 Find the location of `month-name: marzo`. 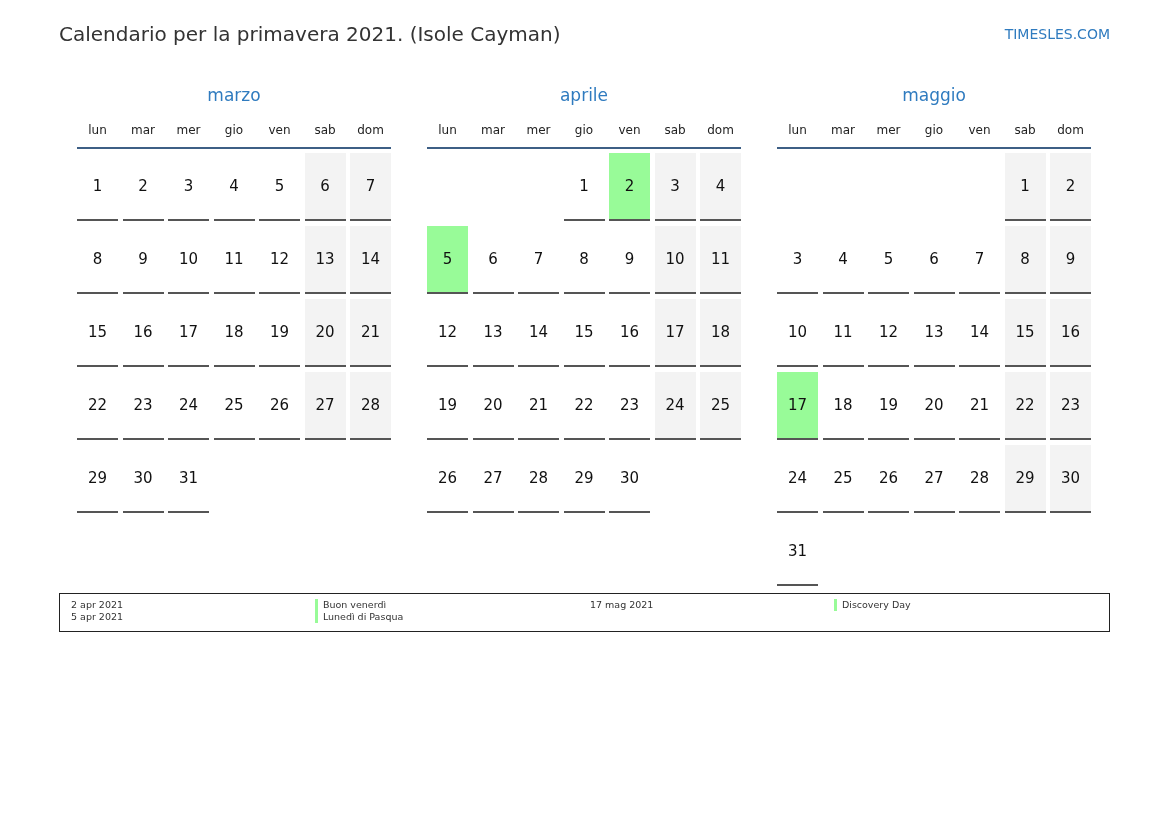

month-name: marzo is located at coordinates (234, 95).